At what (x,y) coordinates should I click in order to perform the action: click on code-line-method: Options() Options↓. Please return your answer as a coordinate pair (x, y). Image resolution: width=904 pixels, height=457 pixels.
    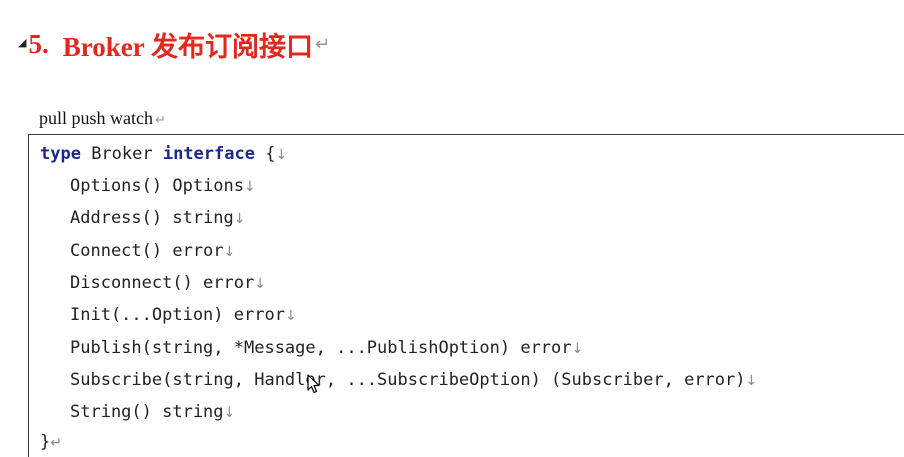
    Looking at the image, I should click on (163, 186).